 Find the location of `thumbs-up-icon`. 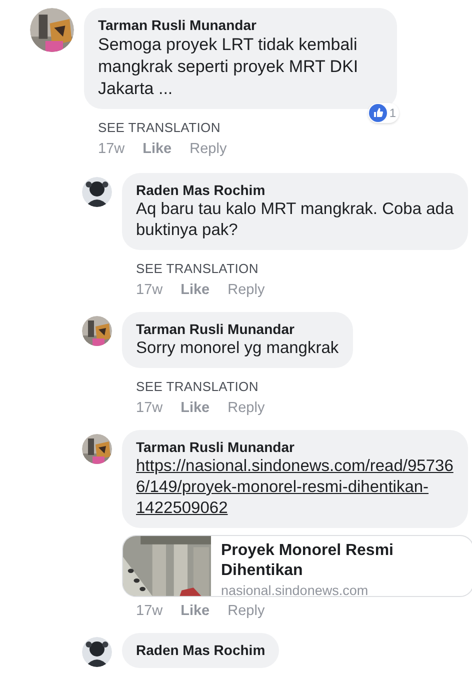

thumbs-up-icon is located at coordinates (378, 113).